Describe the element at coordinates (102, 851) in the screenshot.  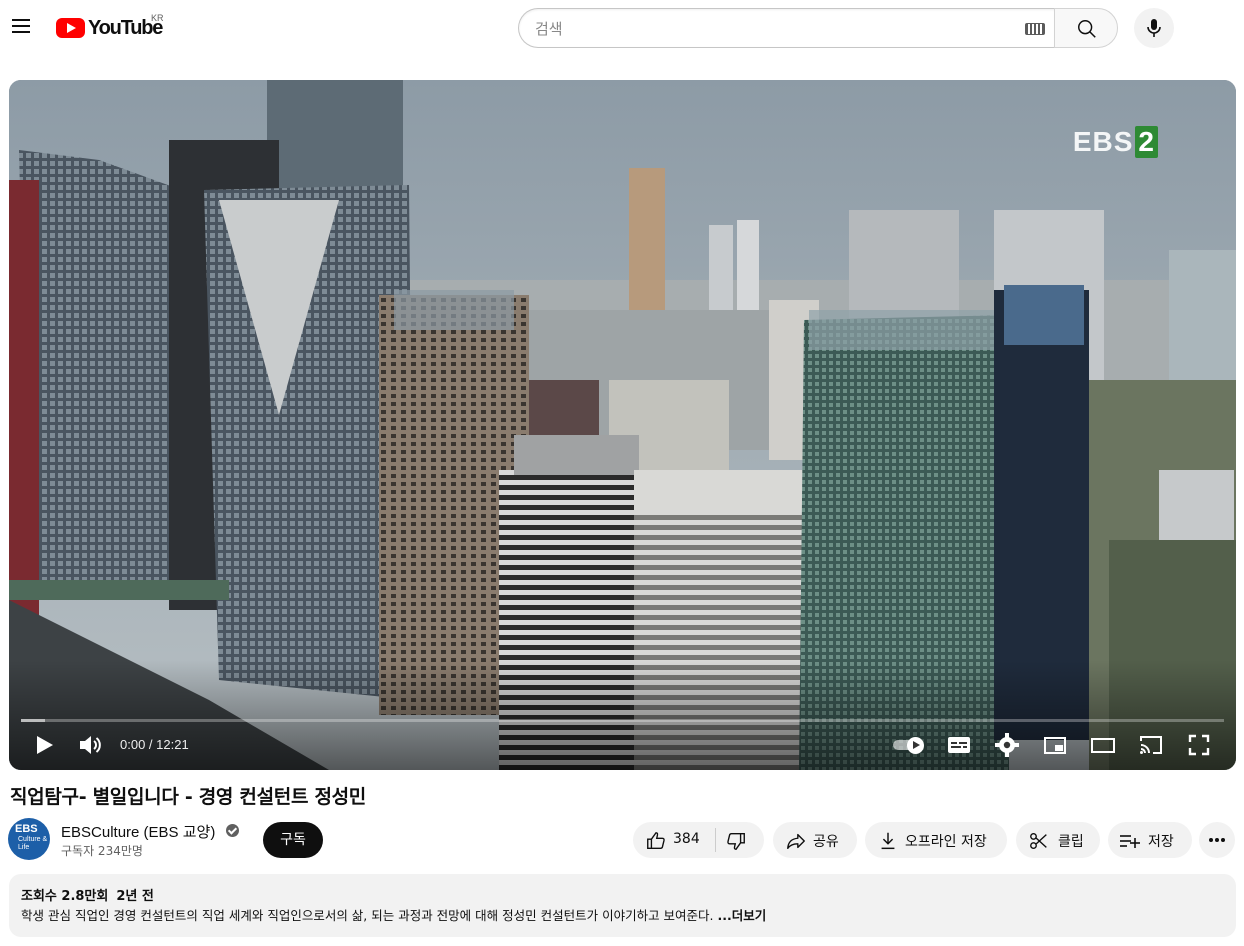
I see `subscriber-count: 구독자 234만명` at that location.